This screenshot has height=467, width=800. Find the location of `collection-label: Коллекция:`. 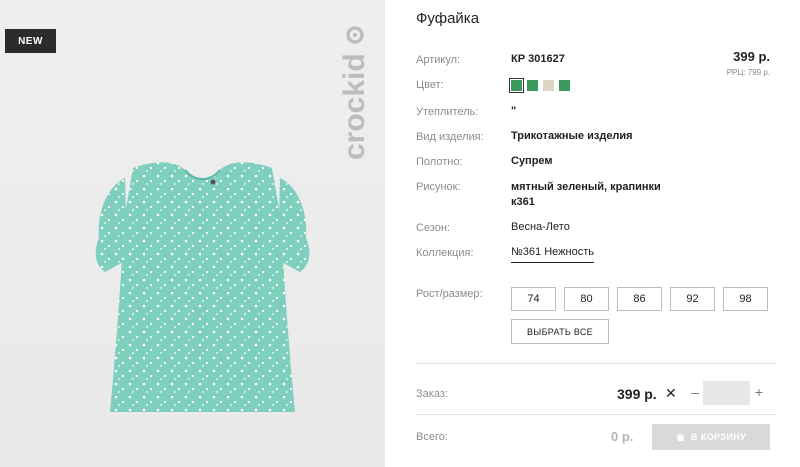

collection-label: Коллекция: is located at coordinates (445, 253).